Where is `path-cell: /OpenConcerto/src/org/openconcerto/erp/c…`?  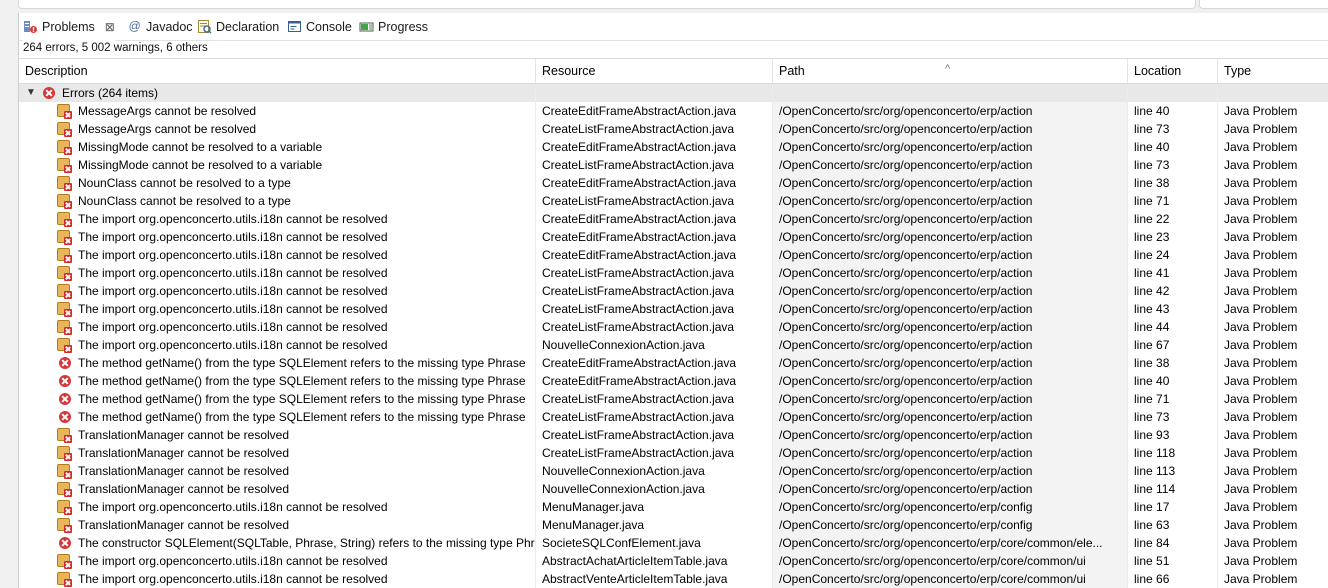
path-cell: /OpenConcerto/src/org/openconcerto/erp/c… is located at coordinates (950, 525).